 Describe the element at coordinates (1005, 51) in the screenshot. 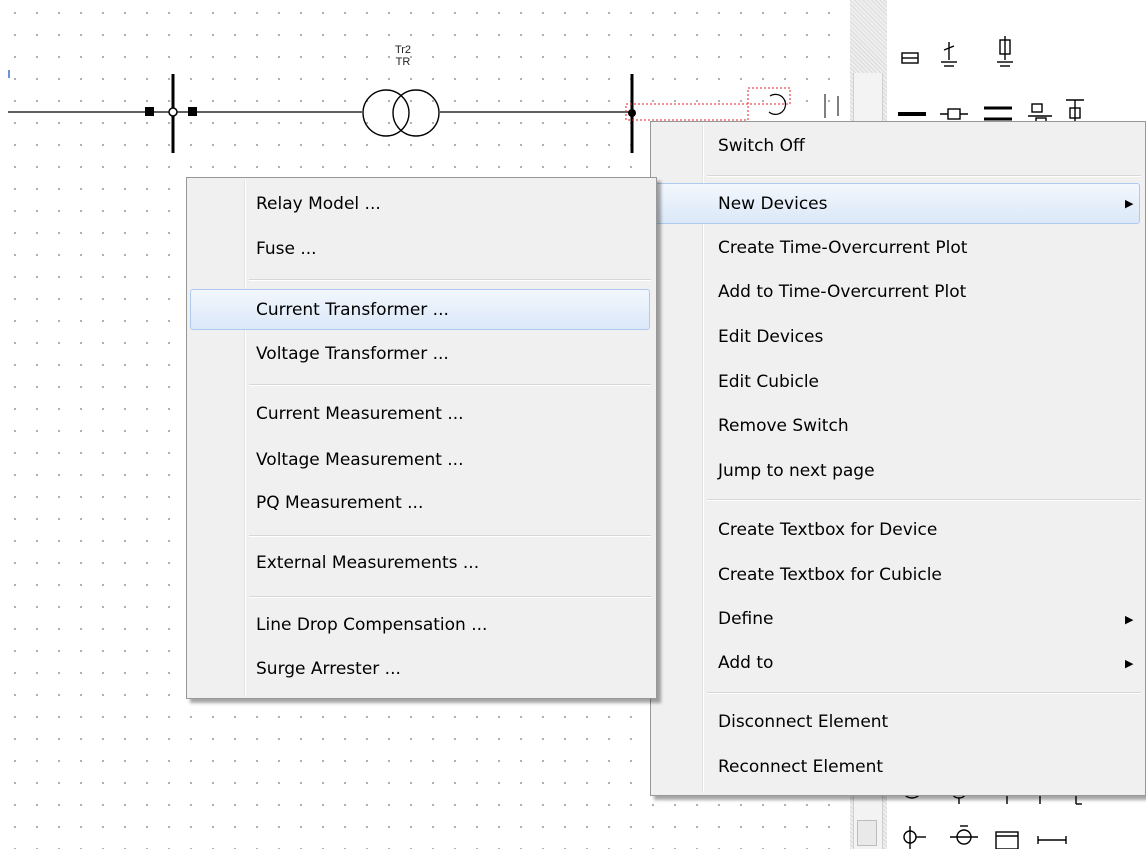

I see `ground-switch-icon` at that location.